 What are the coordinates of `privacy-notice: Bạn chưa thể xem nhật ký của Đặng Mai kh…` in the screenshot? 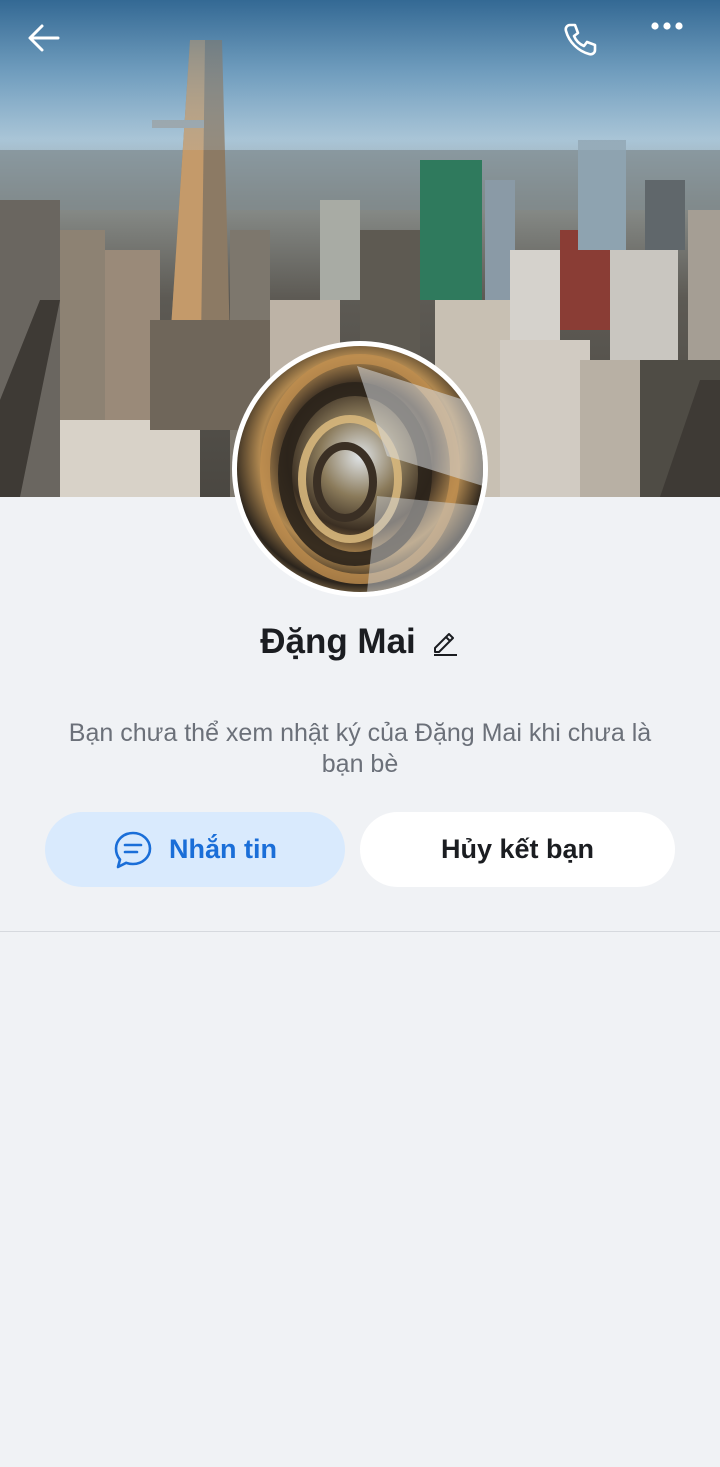 It's located at (360, 748).